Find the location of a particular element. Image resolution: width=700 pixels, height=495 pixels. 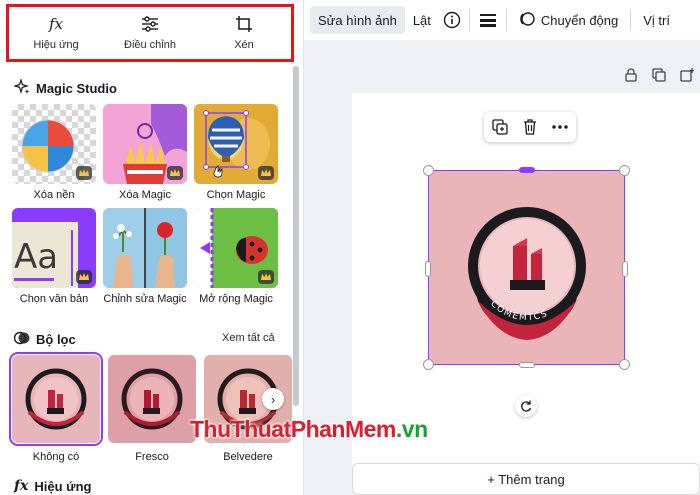

filter-list: Không có Fresco Belvedere is located at coordinates (150, 407).